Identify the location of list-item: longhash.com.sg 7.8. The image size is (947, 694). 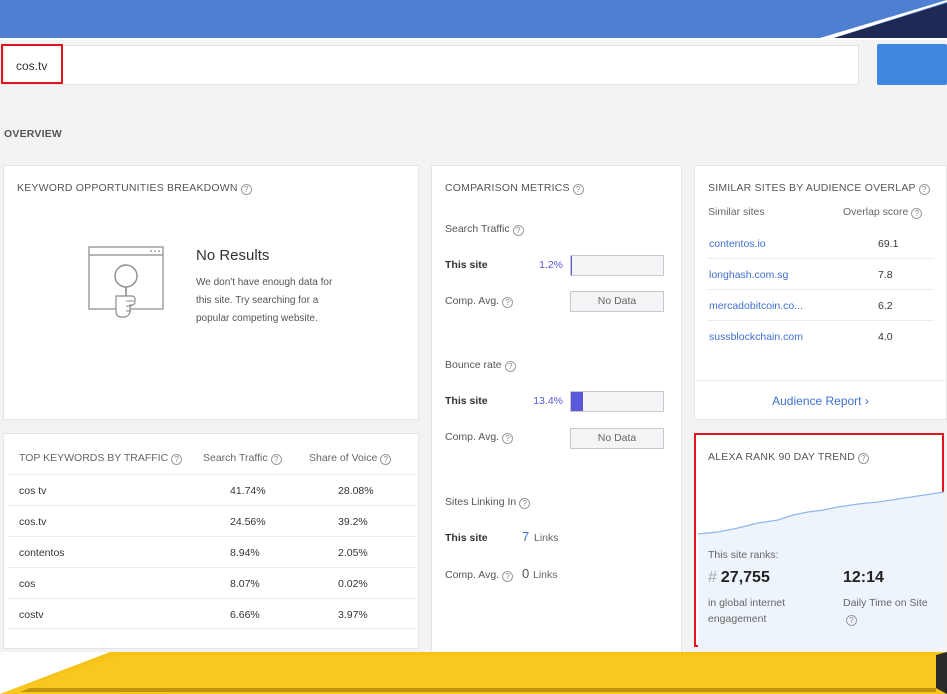
(821, 274).